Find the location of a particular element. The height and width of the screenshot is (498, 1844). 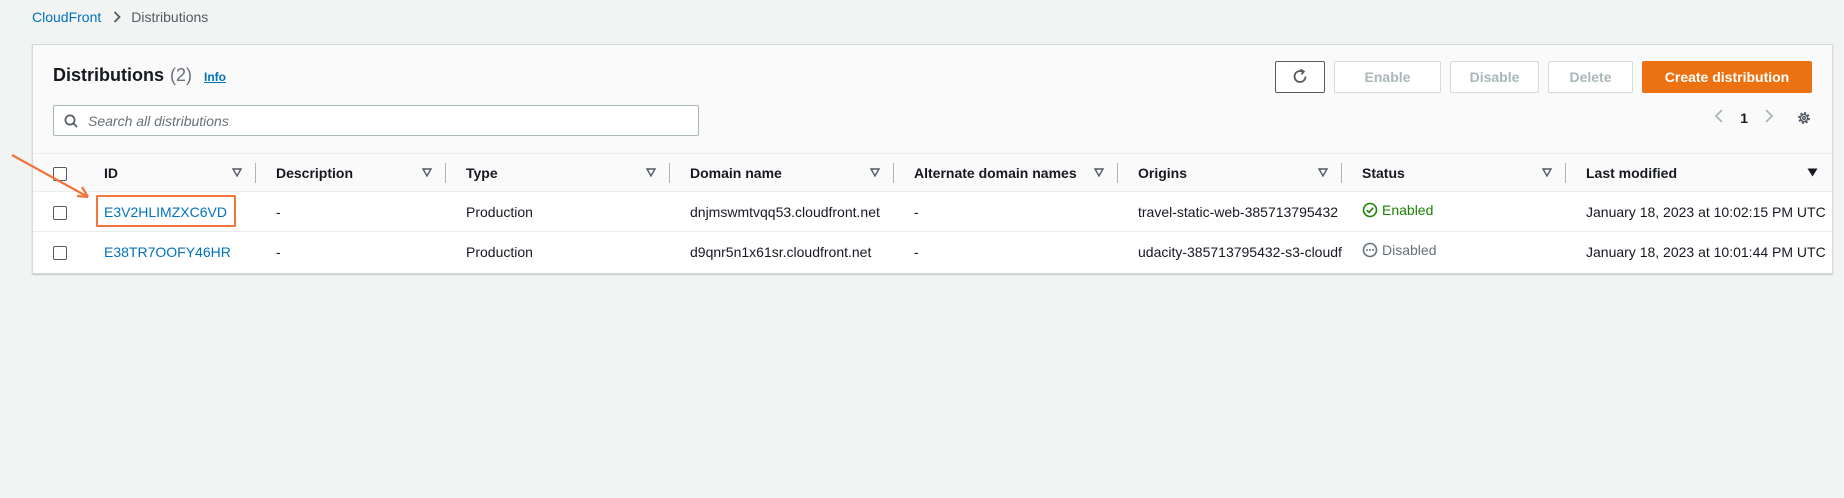

select-all-checkbox is located at coordinates (60, 173).